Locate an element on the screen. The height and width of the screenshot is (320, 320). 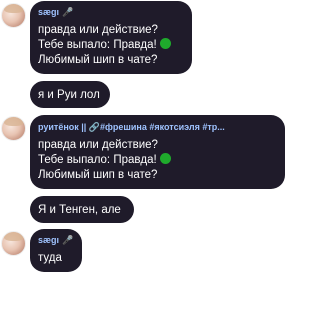
message-text: я и Руи лол is located at coordinates (69, 95).